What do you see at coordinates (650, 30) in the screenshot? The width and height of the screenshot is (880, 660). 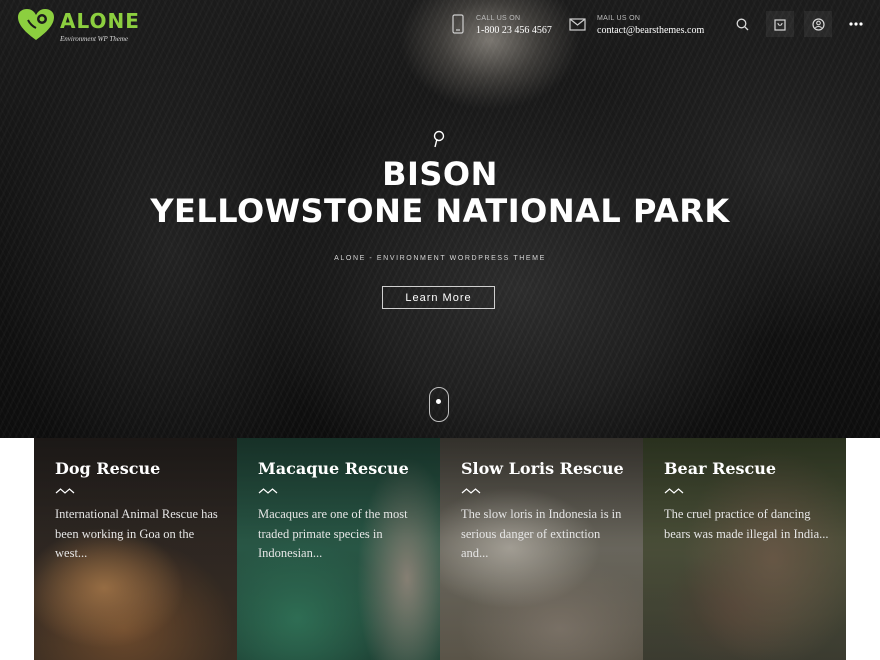 I see `contact-mail-address: contact@bearsthemes.com` at bounding box center [650, 30].